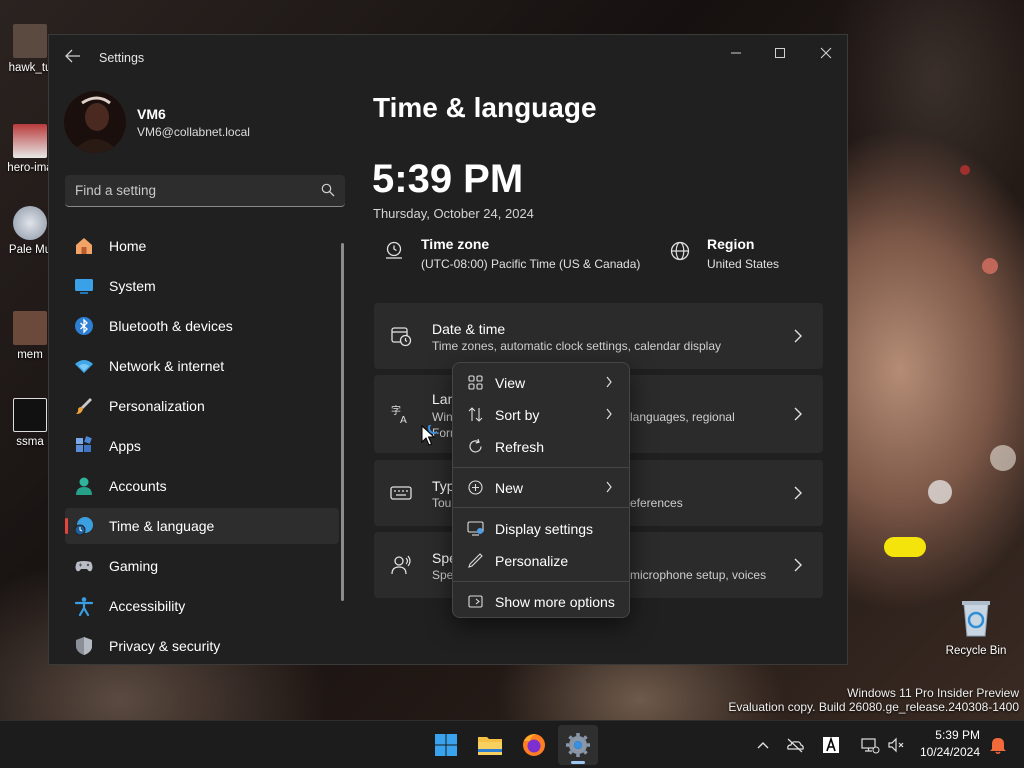 This screenshot has height=768, width=1024. What do you see at coordinates (541, 487) in the screenshot?
I see `menu-item-new: New` at bounding box center [541, 487].